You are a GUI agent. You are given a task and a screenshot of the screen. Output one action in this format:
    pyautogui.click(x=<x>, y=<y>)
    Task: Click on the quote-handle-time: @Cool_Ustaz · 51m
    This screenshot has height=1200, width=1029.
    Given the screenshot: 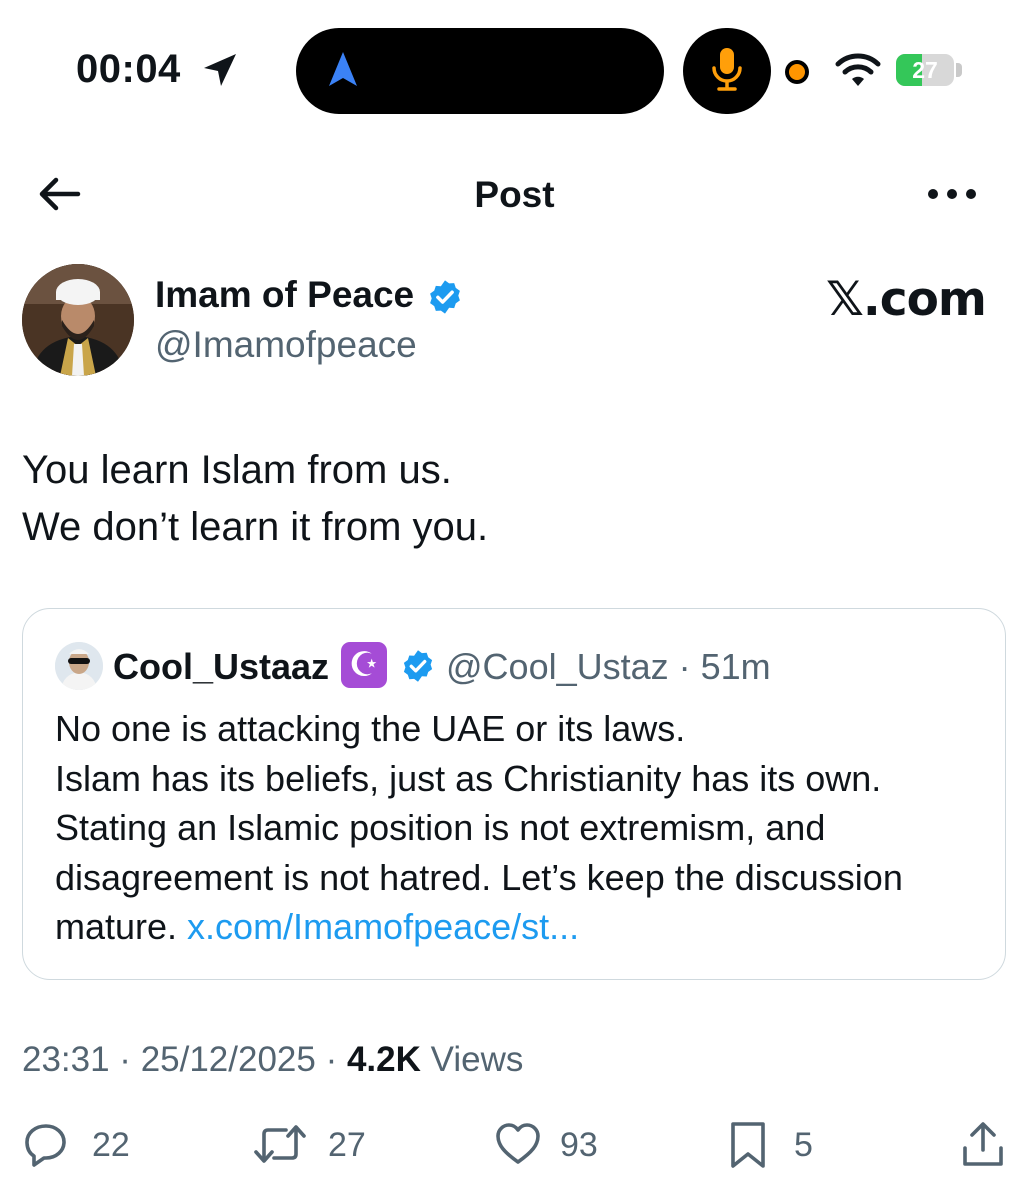 What is the action you would take?
    pyautogui.click(x=608, y=666)
    